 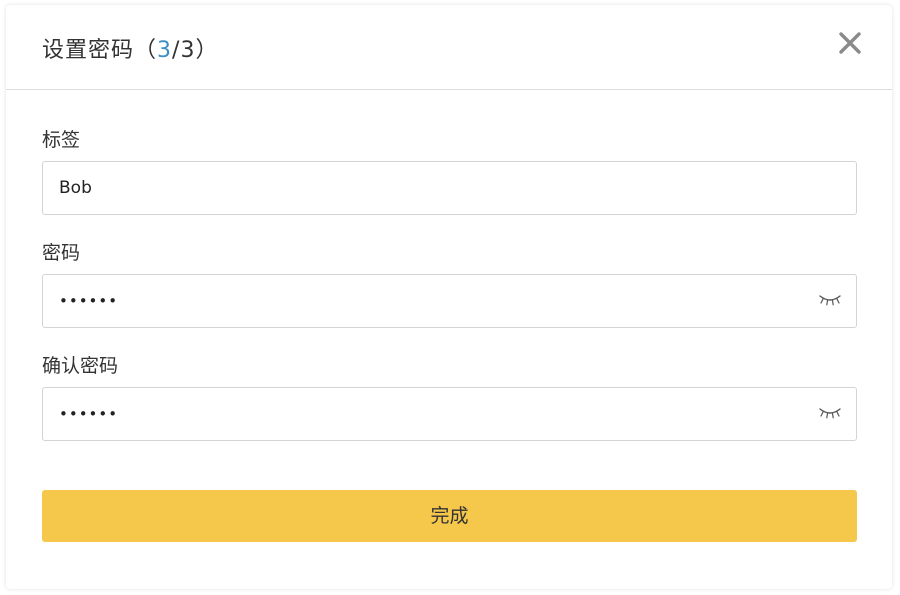 What do you see at coordinates (61, 253) in the screenshot?
I see `password-field-label: 密码` at bounding box center [61, 253].